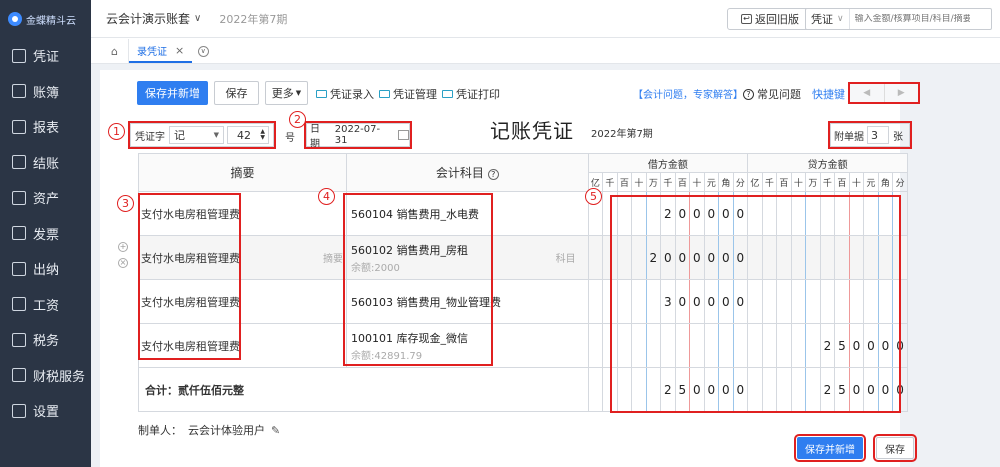  I want to click on sidebar-item-5: 发票, so click(45, 234).